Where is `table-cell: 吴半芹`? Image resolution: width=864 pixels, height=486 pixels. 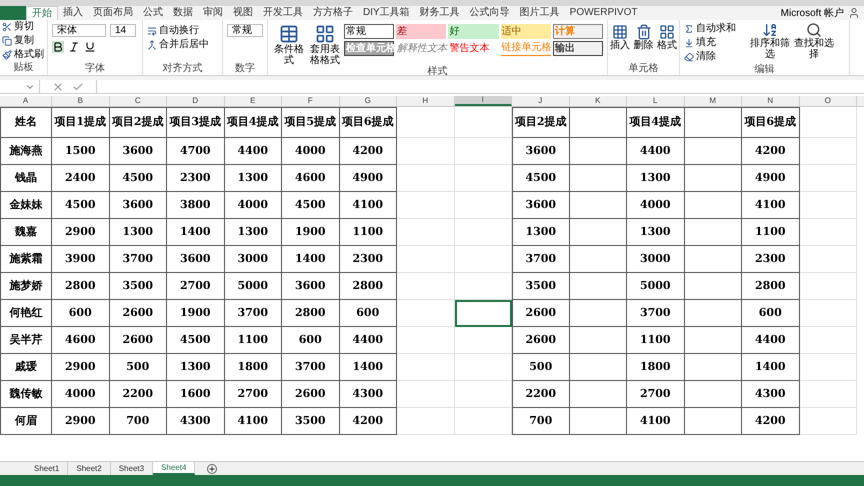 table-cell: 吴半芹 is located at coordinates (26, 340).